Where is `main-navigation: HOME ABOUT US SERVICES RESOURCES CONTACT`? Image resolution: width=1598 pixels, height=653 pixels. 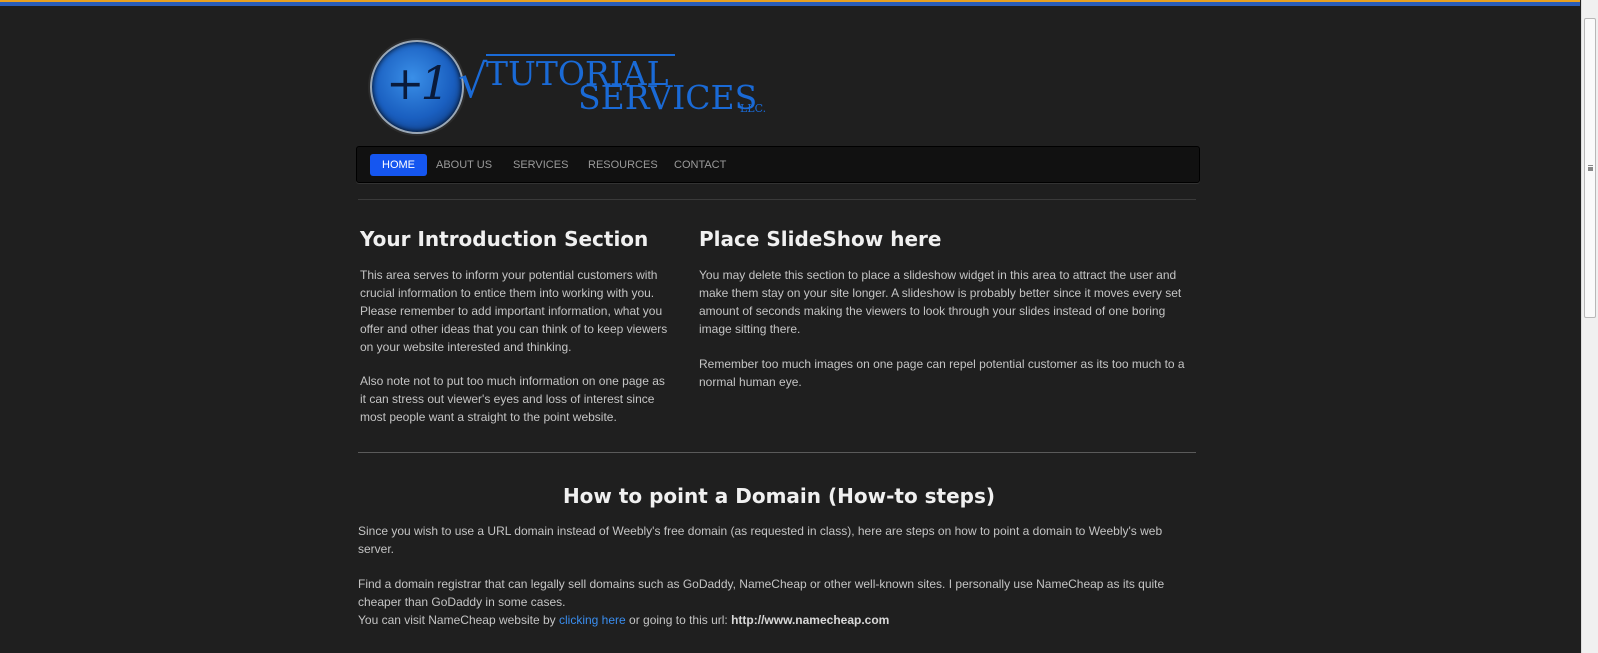
main-navigation: HOME ABOUT US SERVICES RESOURCES CONTACT is located at coordinates (778, 164).